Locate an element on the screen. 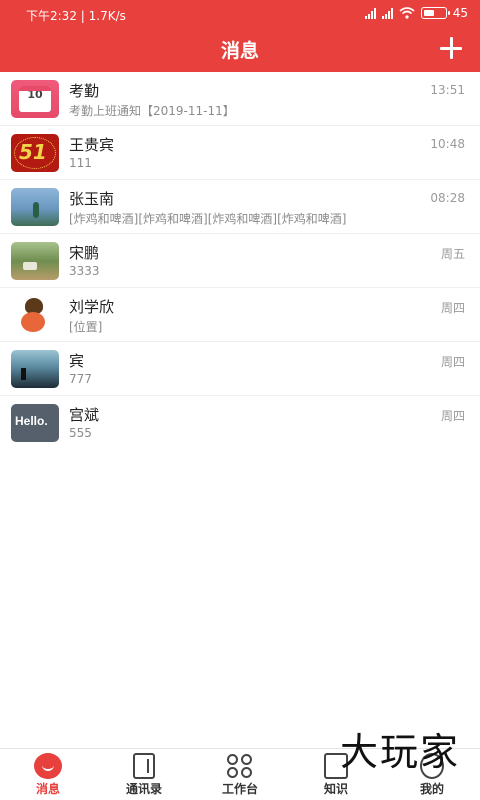 The image size is (480, 800). conversation-item: 刘学欣 [位置] 周四 is located at coordinates (240, 315).